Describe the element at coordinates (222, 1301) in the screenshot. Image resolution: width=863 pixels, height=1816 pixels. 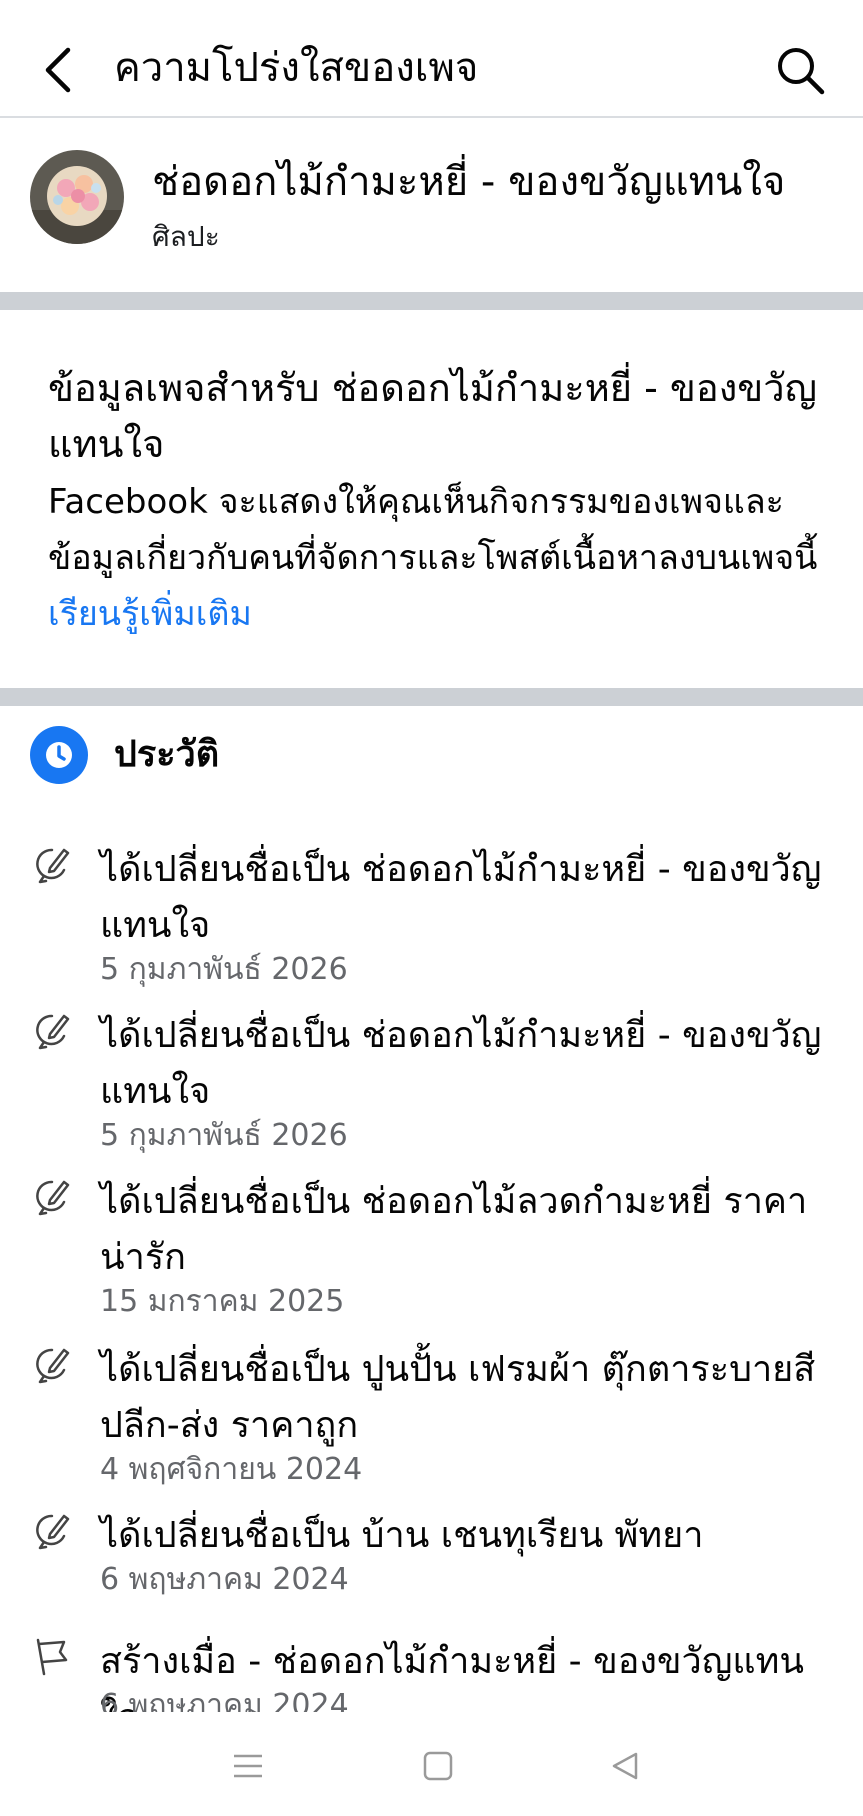
I see `history-entry-date: 15 มกราคม 2025` at that location.